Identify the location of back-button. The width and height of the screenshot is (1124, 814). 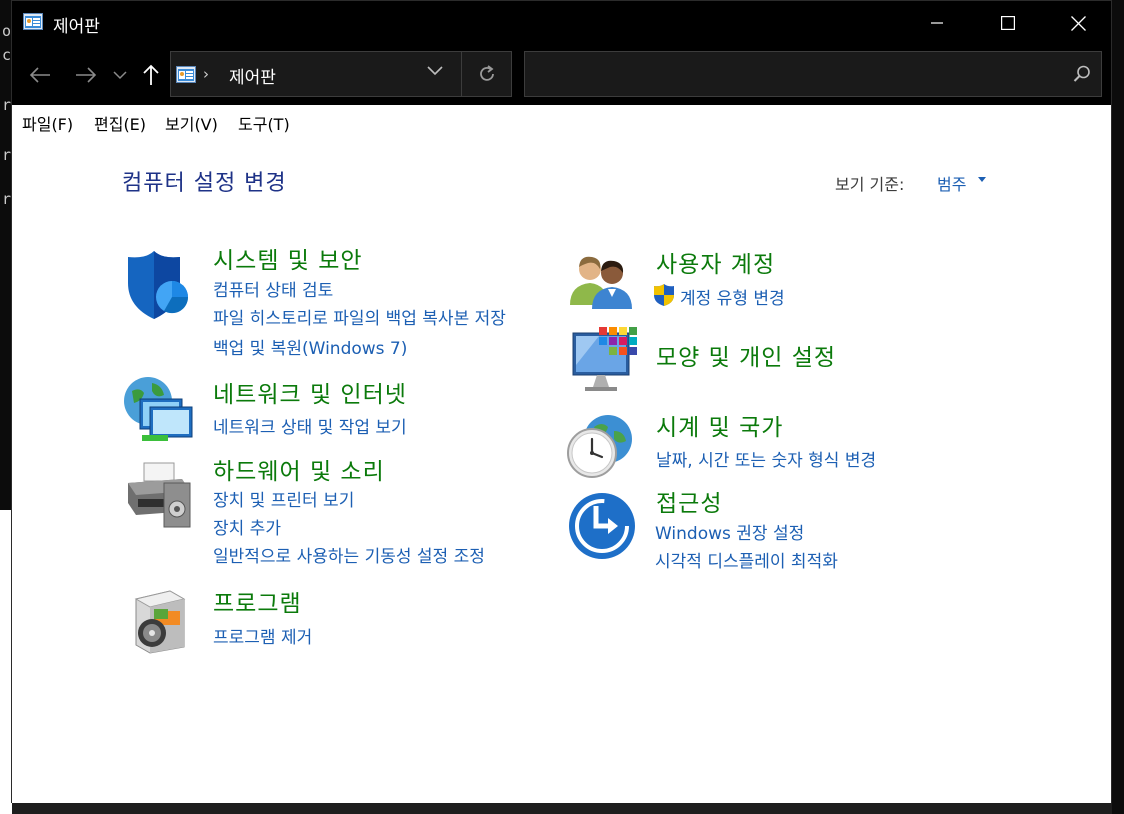
(40, 75).